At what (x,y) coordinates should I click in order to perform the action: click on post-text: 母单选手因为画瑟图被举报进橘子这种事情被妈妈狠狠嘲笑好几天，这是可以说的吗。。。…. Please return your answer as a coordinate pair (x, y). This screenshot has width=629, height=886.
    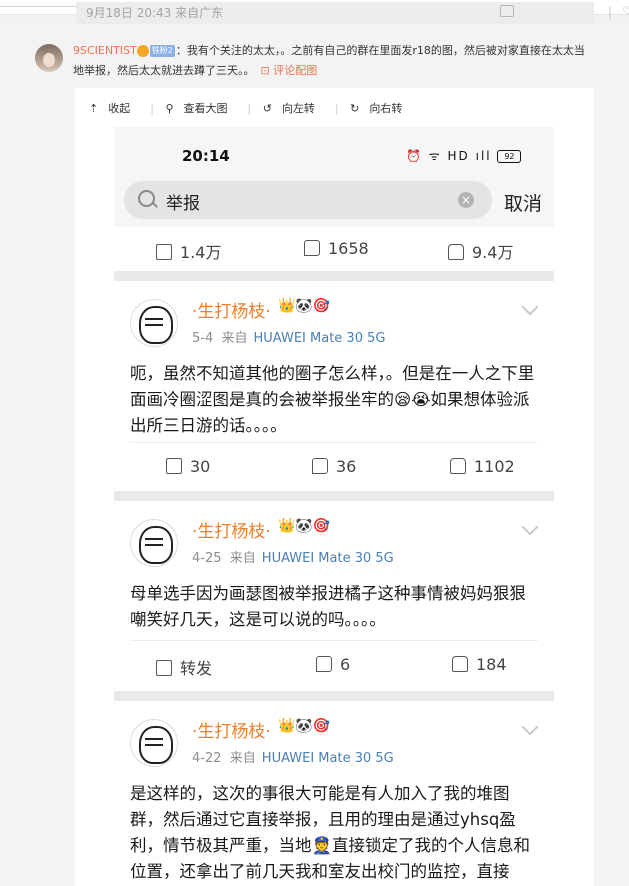
    Looking at the image, I should click on (328, 606).